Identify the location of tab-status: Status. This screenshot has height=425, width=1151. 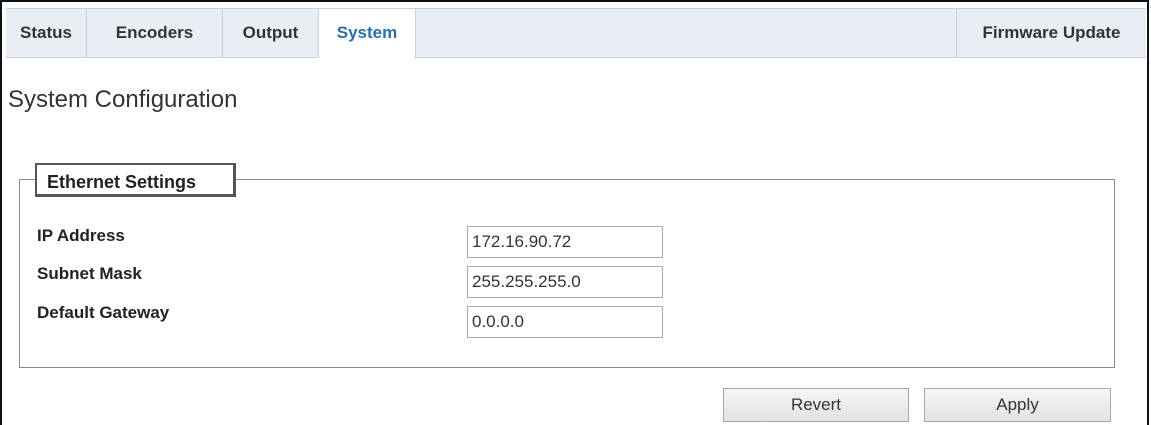
(46, 33).